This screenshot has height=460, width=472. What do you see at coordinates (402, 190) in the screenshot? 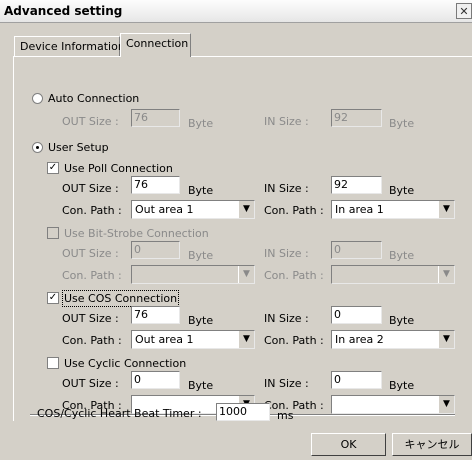
I see `poll-in-unit: Byte` at bounding box center [402, 190].